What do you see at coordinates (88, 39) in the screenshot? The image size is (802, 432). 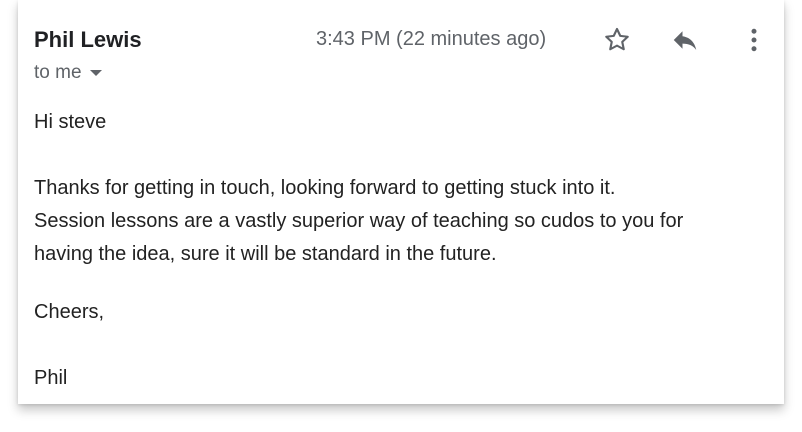 I see `sender-name: Phil Lewis` at bounding box center [88, 39].